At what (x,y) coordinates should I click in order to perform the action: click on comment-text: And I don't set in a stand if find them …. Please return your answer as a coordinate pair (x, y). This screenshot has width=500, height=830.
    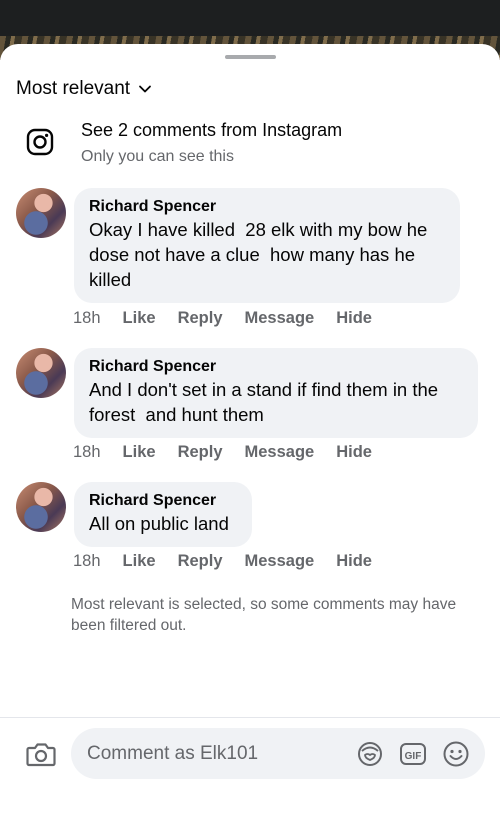
    Looking at the image, I should click on (264, 402).